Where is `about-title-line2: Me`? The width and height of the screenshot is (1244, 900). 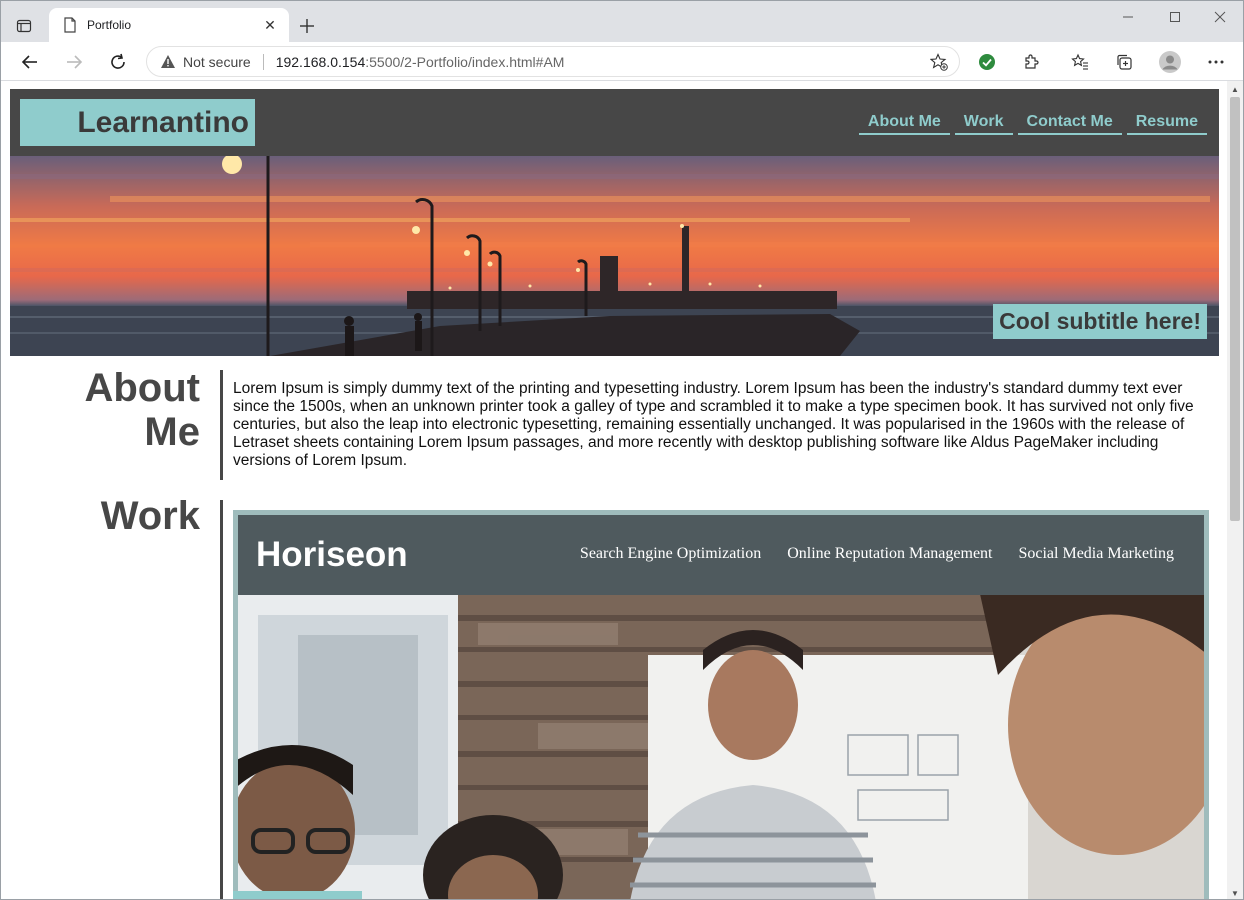 about-title-line2: Me is located at coordinates (172, 432).